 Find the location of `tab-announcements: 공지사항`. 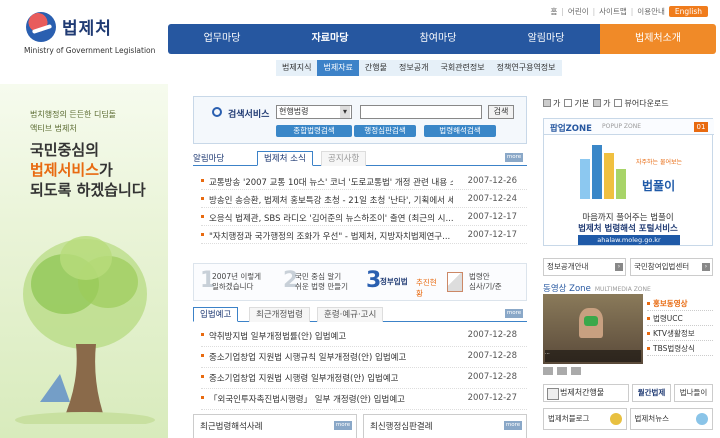

tab-announcements: 공지사항 is located at coordinates (344, 158).